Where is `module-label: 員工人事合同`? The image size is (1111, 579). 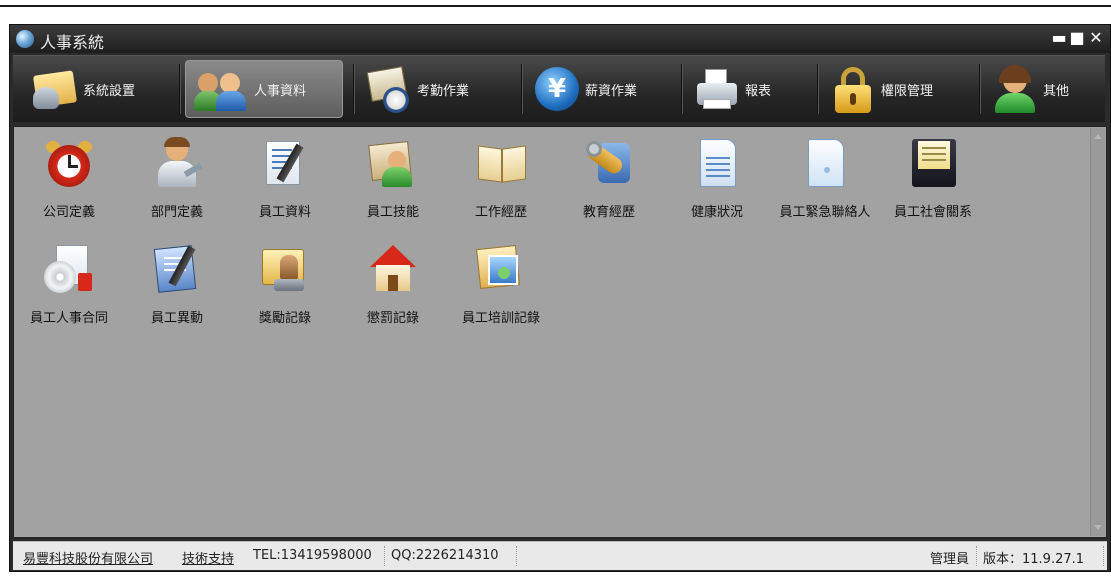 module-label: 員工人事合同 is located at coordinates (68, 318).